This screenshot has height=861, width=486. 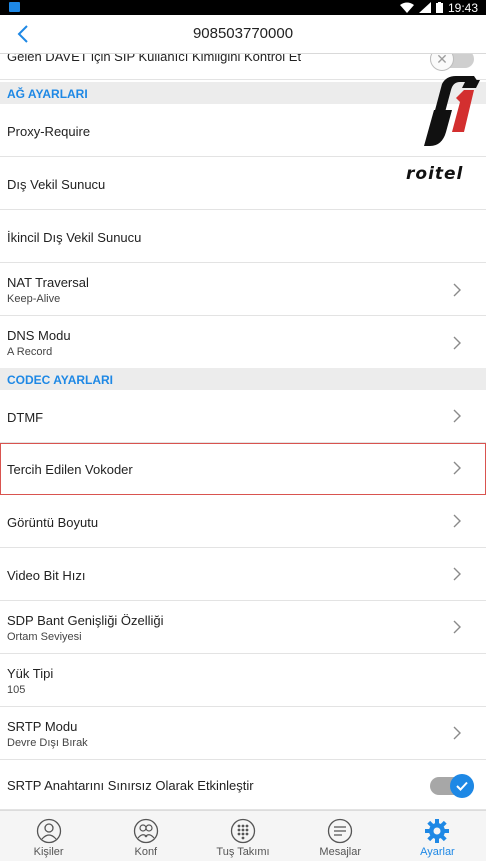 What do you see at coordinates (48, 852) in the screenshot?
I see `tab-label: Kişiler` at bounding box center [48, 852].